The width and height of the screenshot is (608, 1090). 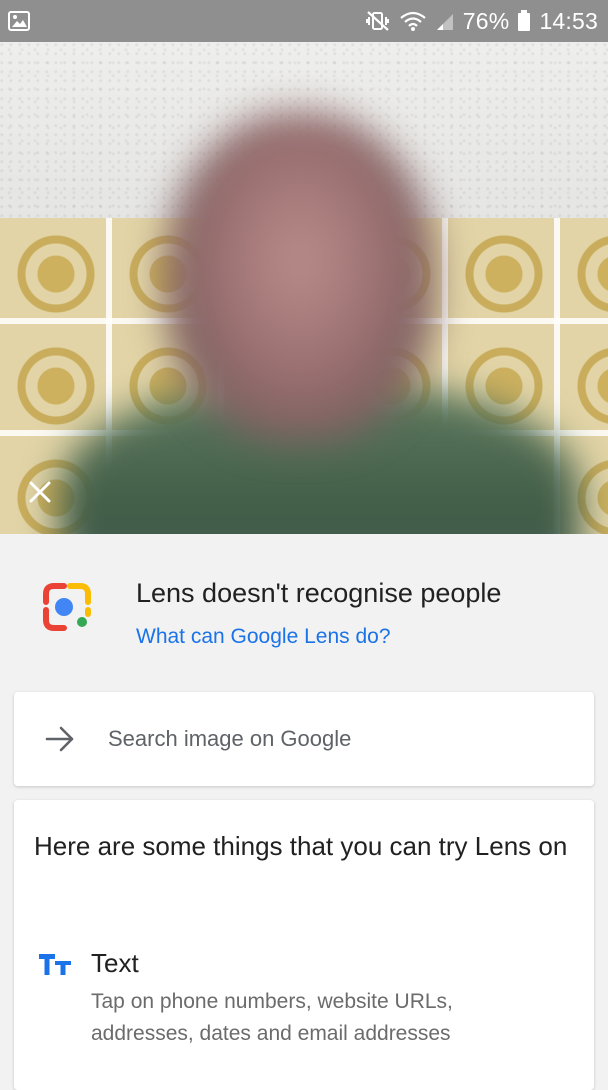 What do you see at coordinates (19, 21) in the screenshot?
I see `gallery-notification-icon` at bounding box center [19, 21].